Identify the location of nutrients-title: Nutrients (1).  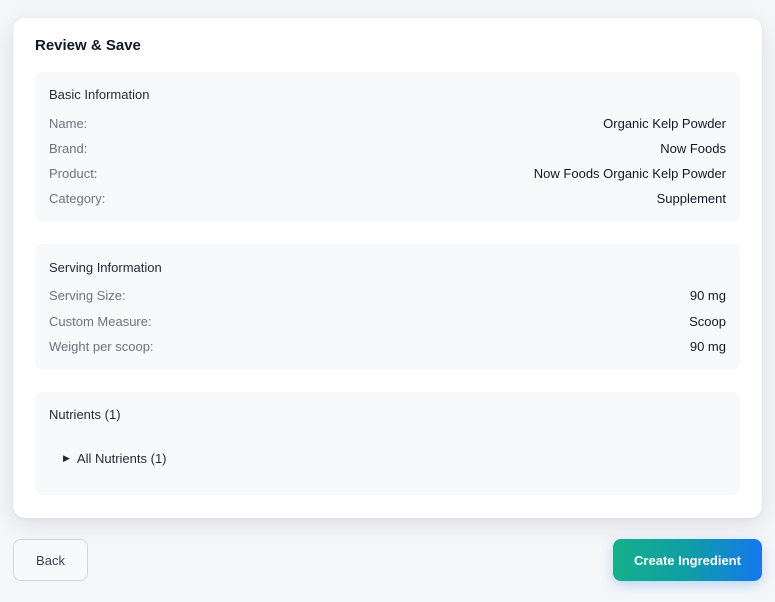
(85, 414).